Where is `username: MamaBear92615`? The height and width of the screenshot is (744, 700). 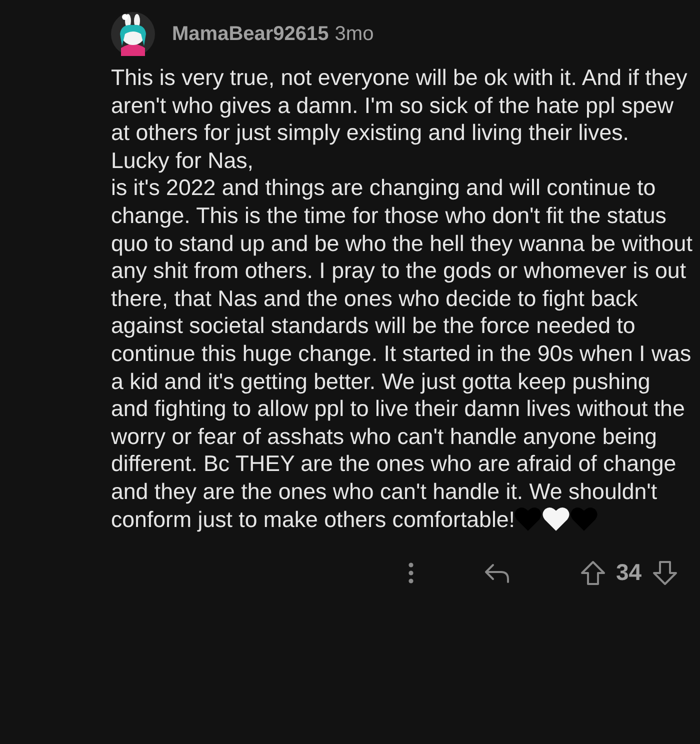
username: MamaBear92615 is located at coordinates (250, 34).